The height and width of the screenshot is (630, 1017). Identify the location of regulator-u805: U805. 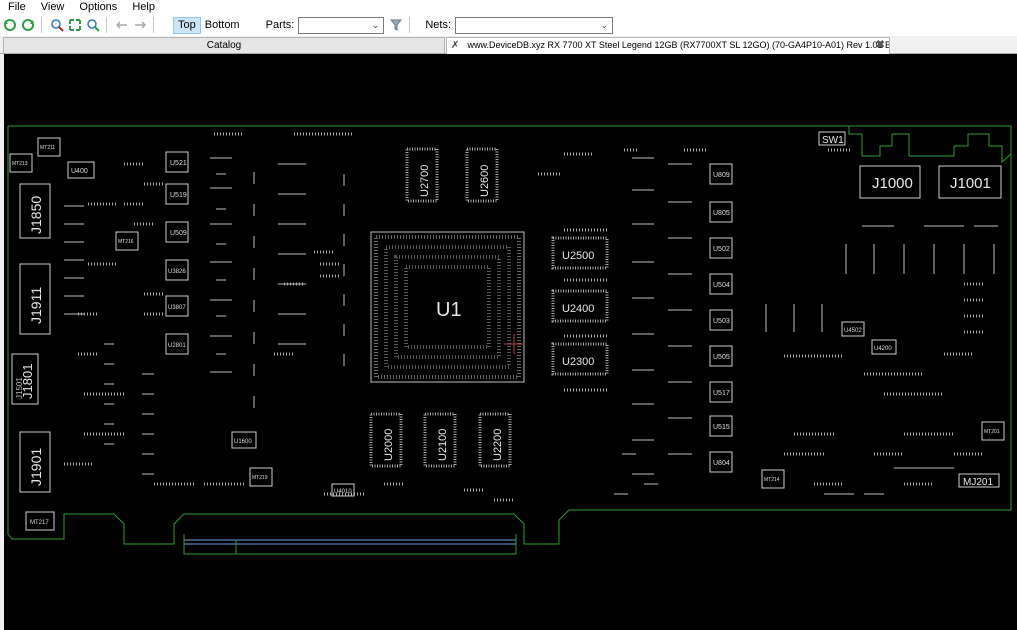
(721, 212).